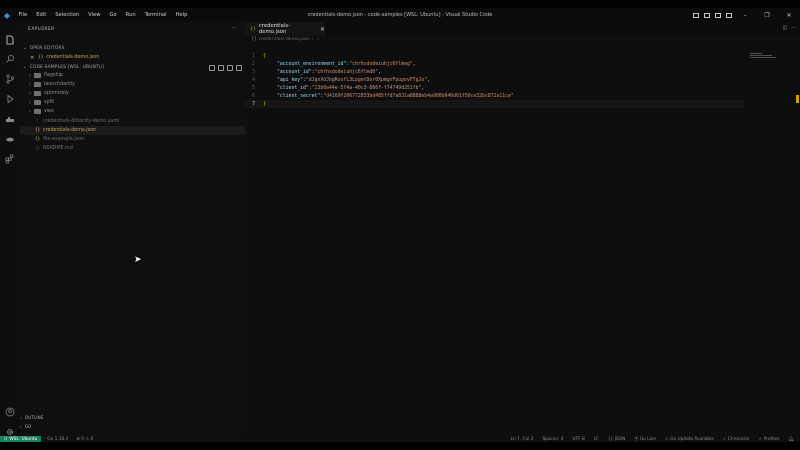 This screenshot has width=800, height=450. I want to click on notifications-bell-icon: 🔔︎, so click(791, 439).